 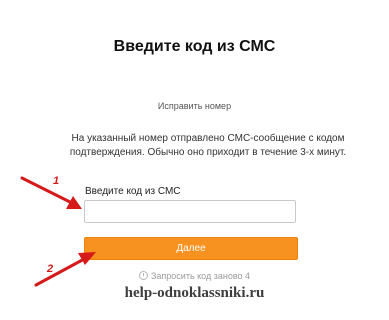 I want to click on arrow-1: 1, so click(x=51, y=192).